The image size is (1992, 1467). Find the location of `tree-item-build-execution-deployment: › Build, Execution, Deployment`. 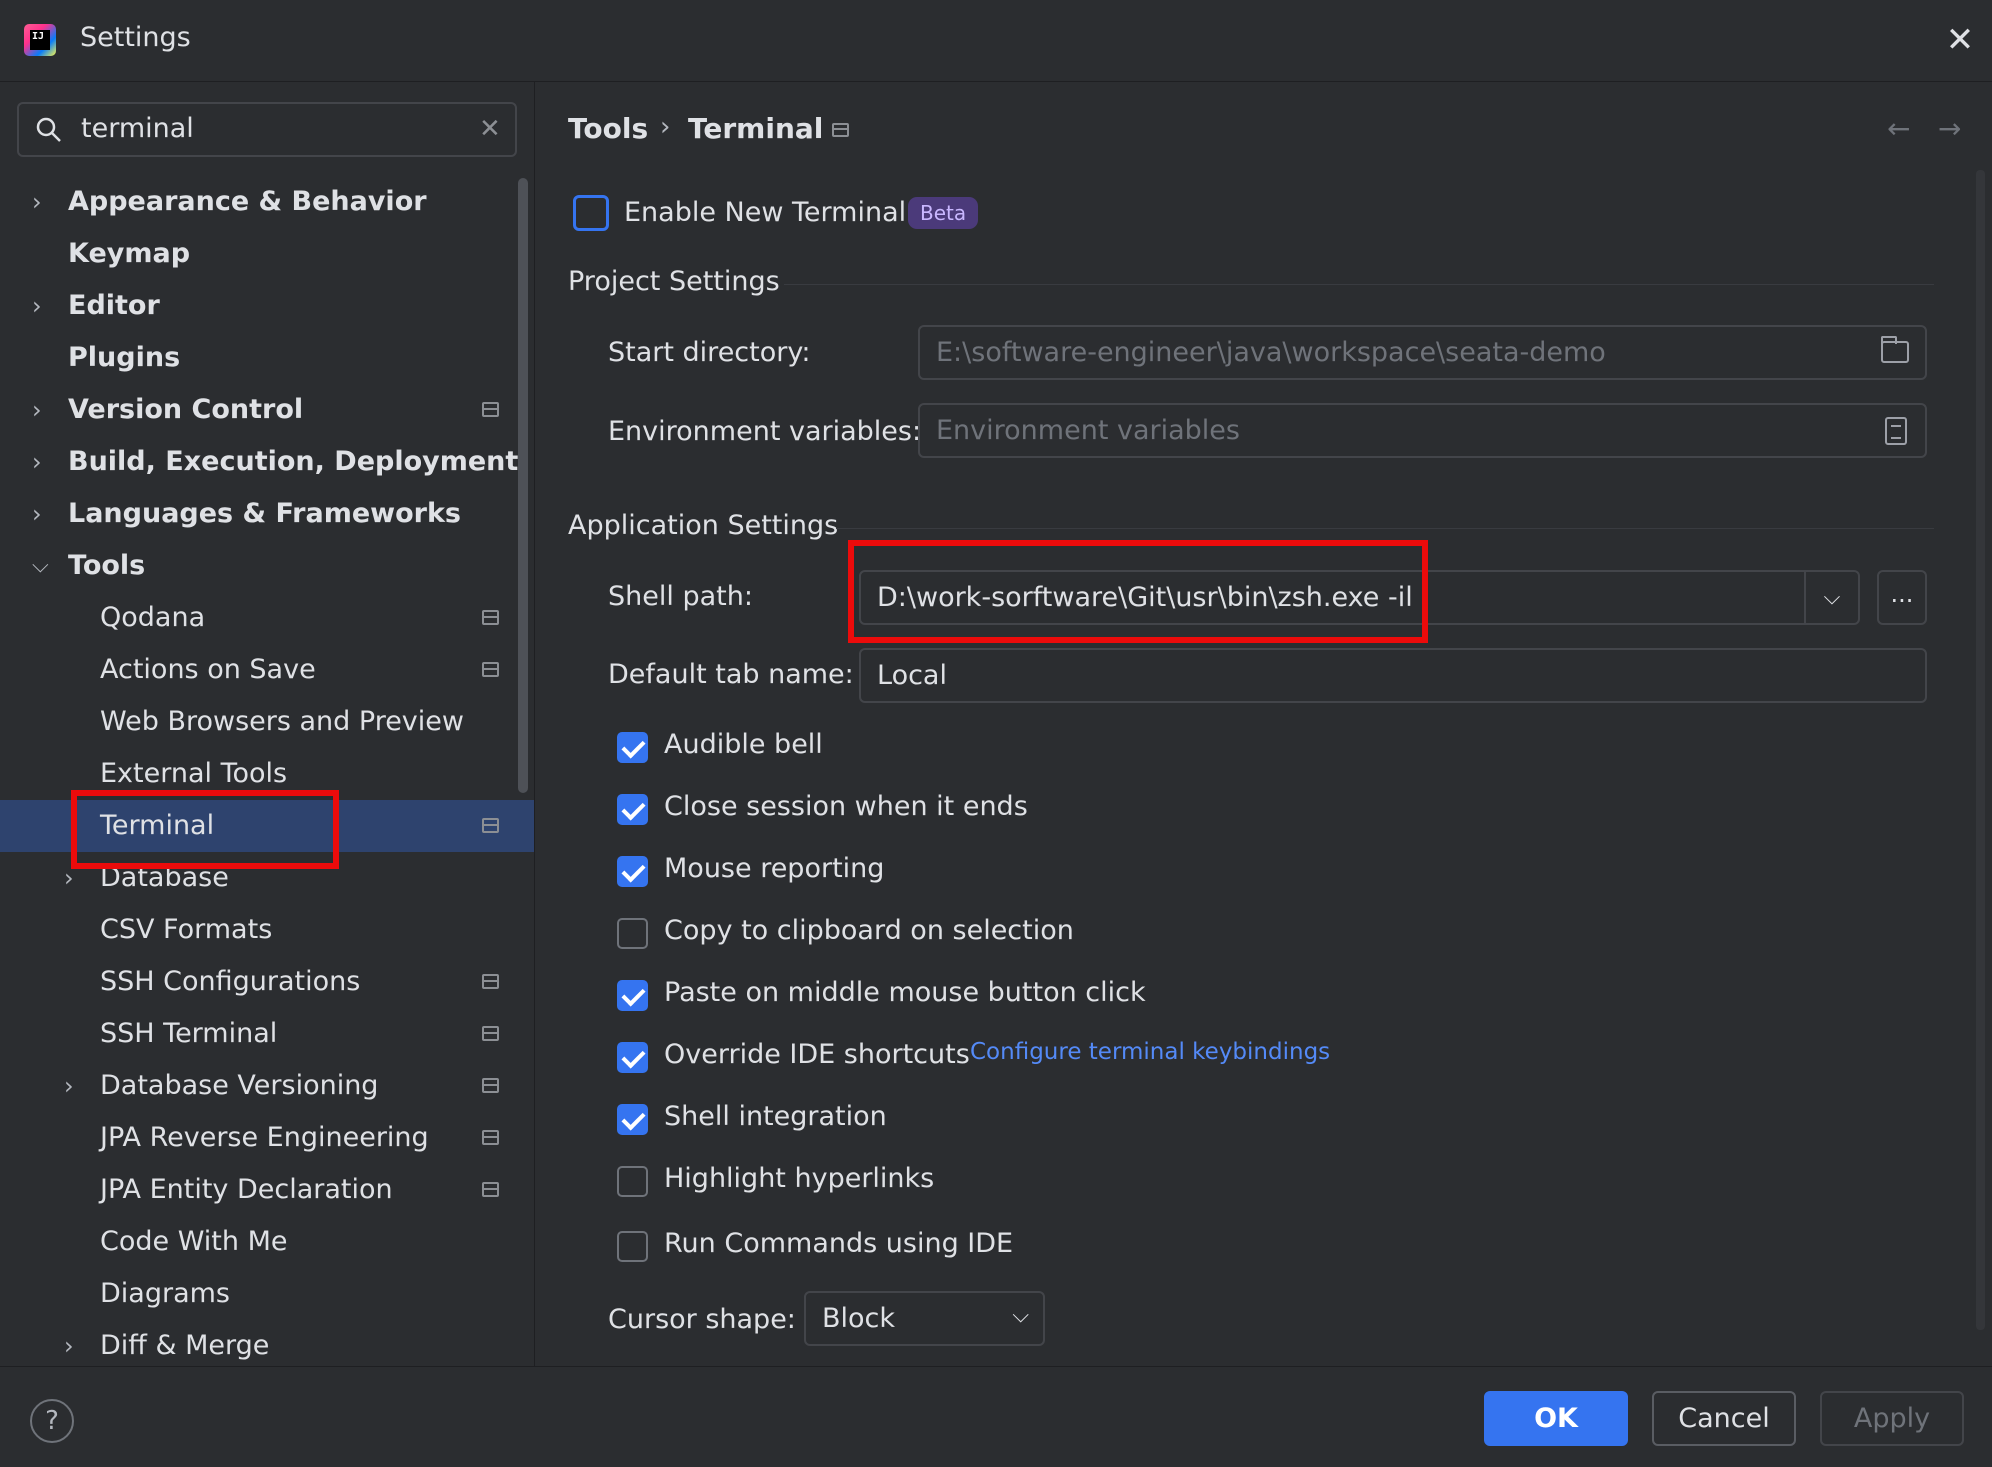

tree-item-build-execution-deployment: › Build, Execution, Deployment is located at coordinates (267, 462).